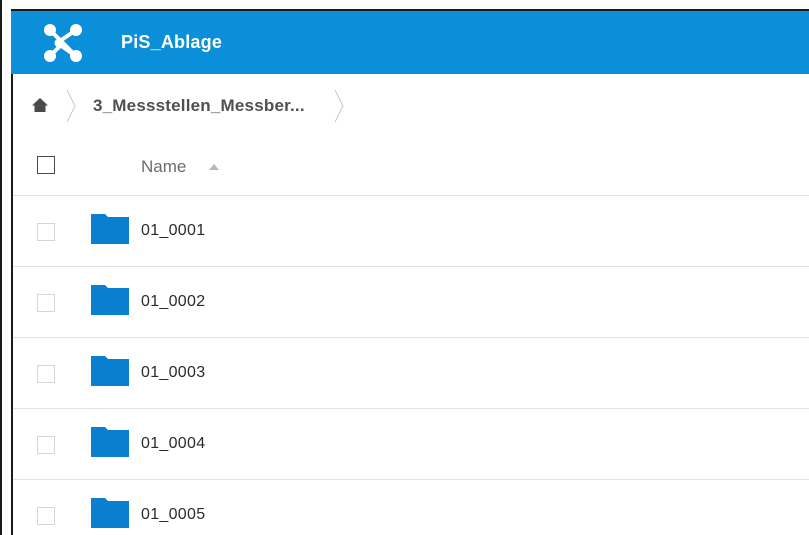 This screenshot has height=535, width=809. What do you see at coordinates (173, 373) in the screenshot?
I see `folder-name: 01_0003` at bounding box center [173, 373].